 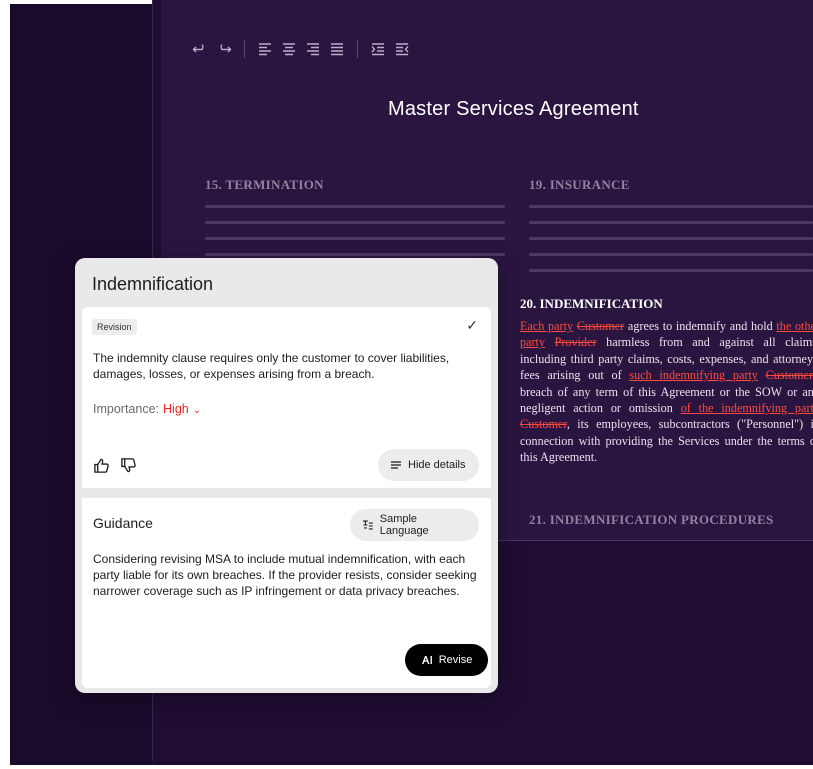 I want to click on lines-icon, so click(x=396, y=465).